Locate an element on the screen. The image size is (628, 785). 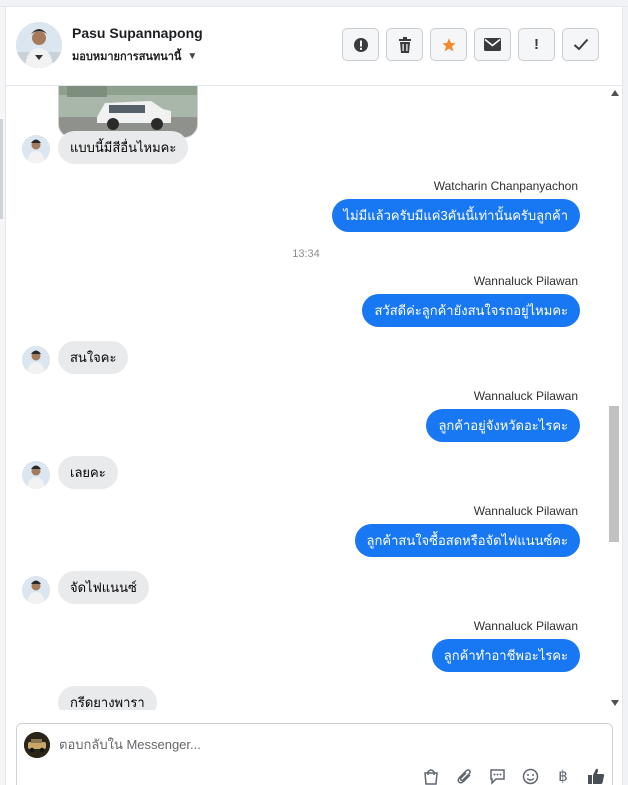
mark-unread-button is located at coordinates (492, 44).